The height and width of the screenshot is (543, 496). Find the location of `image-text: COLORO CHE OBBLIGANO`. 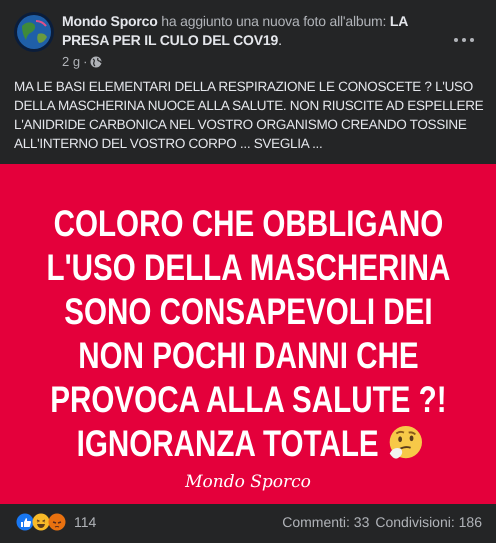

image-text: COLORO CHE OBBLIGANO is located at coordinates (248, 224).